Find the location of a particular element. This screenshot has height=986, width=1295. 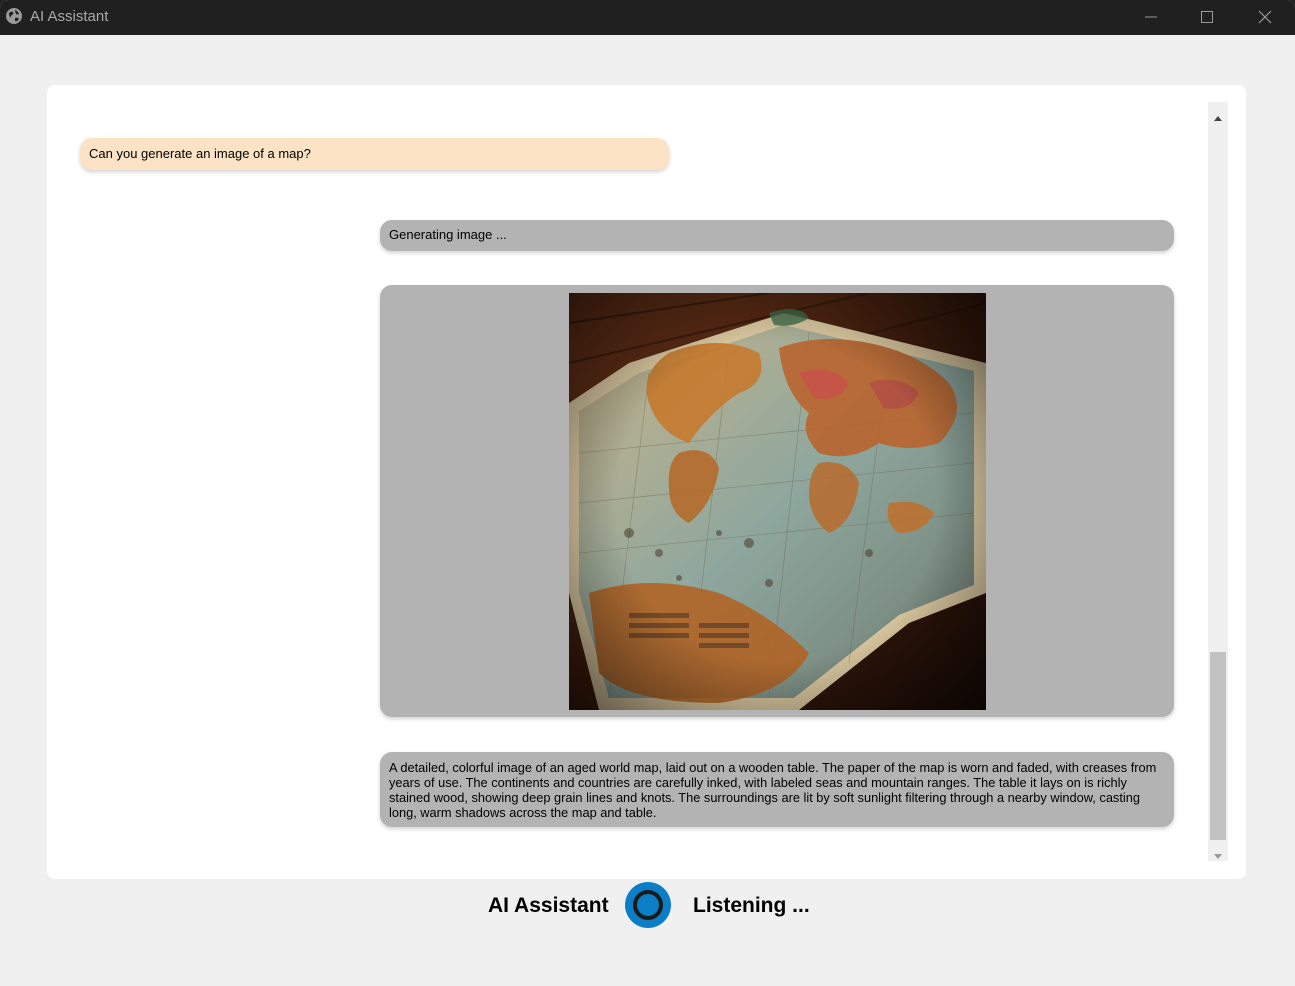

indicator-ring is located at coordinates (648, 905).